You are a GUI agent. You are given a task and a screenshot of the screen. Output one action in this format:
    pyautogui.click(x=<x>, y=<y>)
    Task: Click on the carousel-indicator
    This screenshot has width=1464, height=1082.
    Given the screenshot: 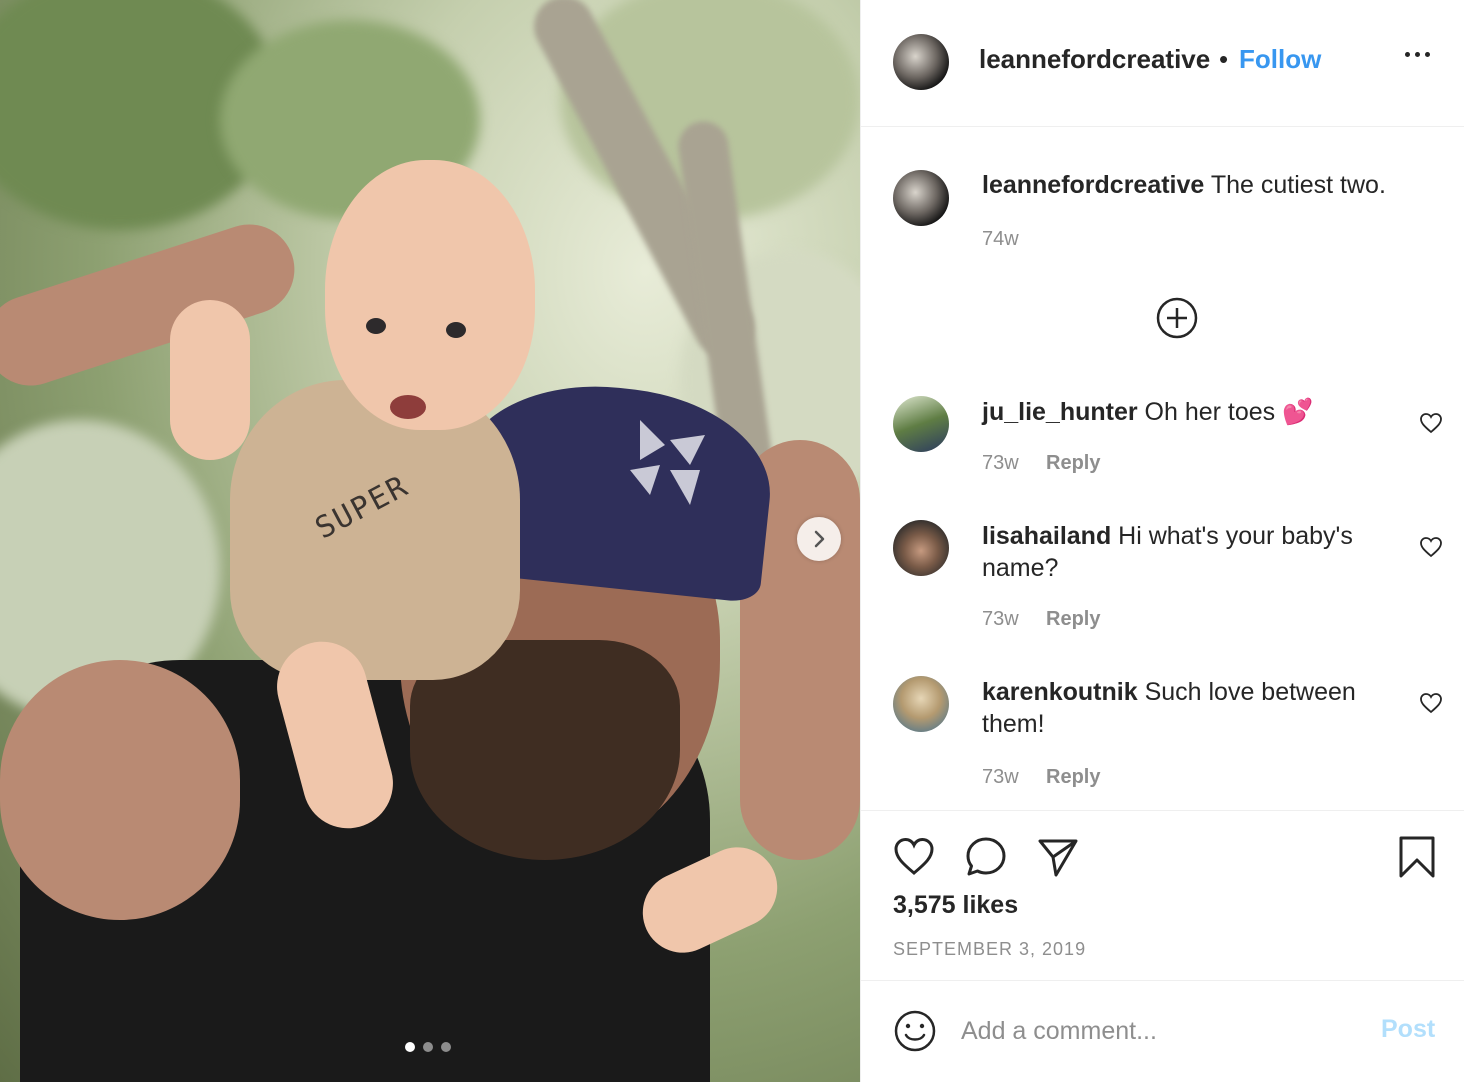 What is the action you would take?
    pyautogui.click(x=428, y=1047)
    